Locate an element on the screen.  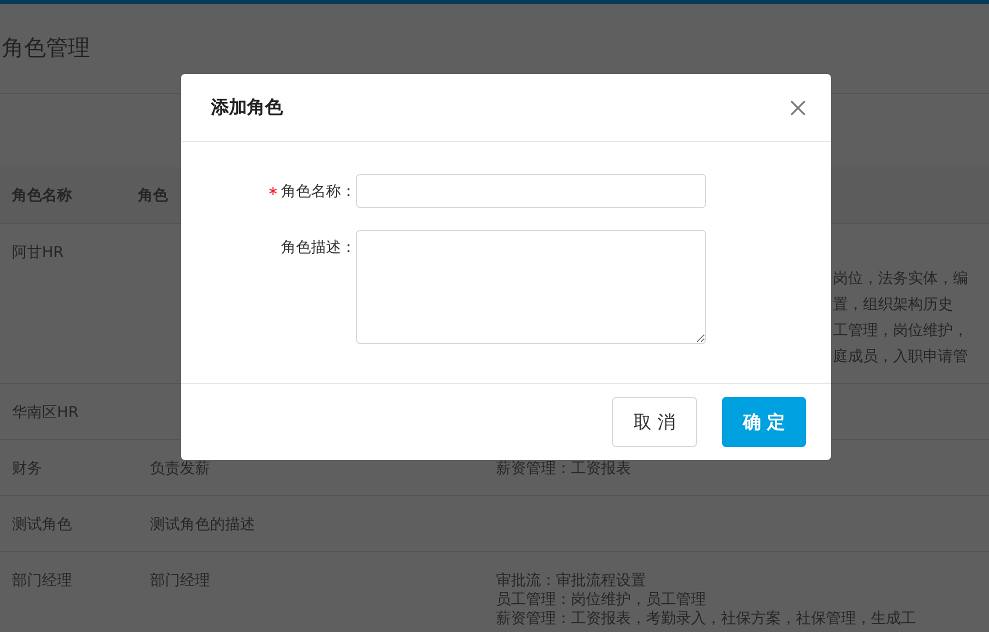
permission-text: 薪资管理：工资报表 is located at coordinates (563, 468).